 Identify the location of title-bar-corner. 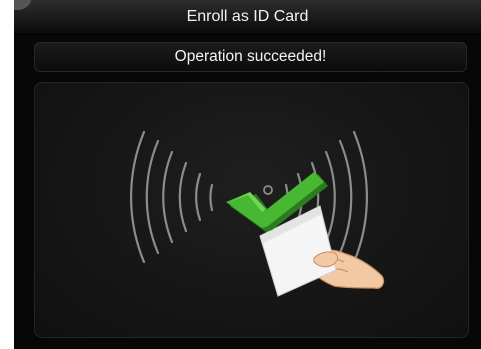
(23, 5).